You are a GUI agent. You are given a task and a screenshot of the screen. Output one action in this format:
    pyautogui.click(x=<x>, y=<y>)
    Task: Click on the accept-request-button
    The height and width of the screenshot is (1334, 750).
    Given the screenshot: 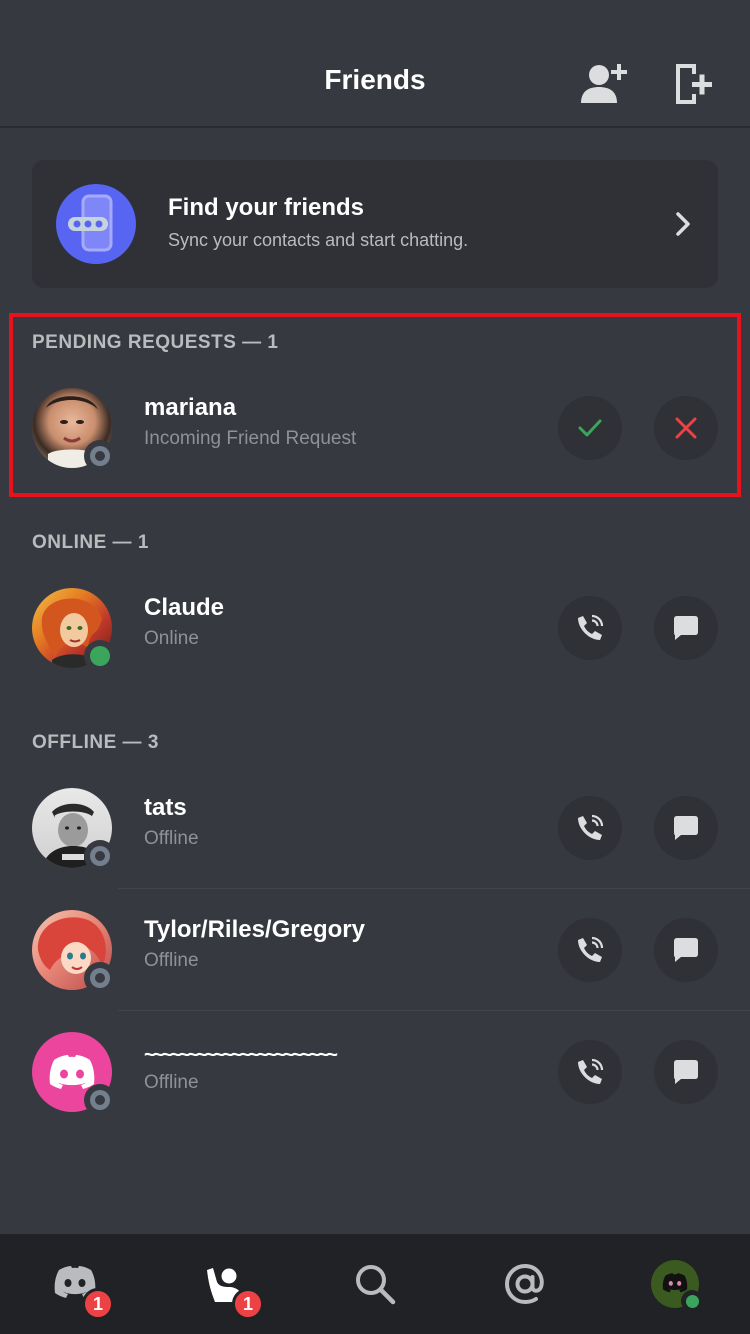 What is the action you would take?
    pyautogui.click(x=590, y=428)
    